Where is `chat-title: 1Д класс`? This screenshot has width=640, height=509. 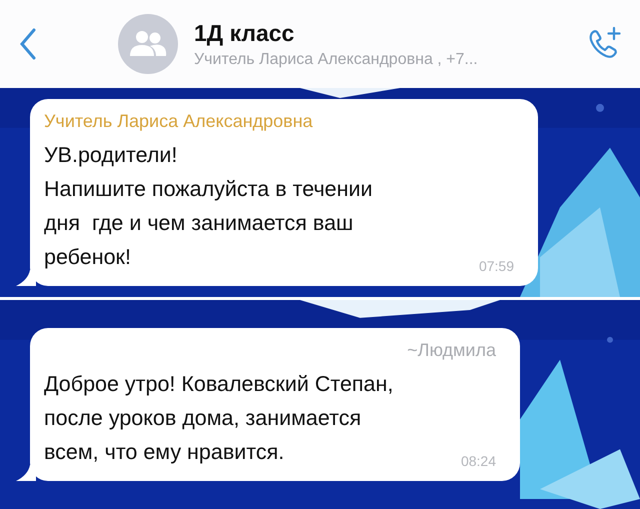 chat-title: 1Д класс is located at coordinates (244, 33).